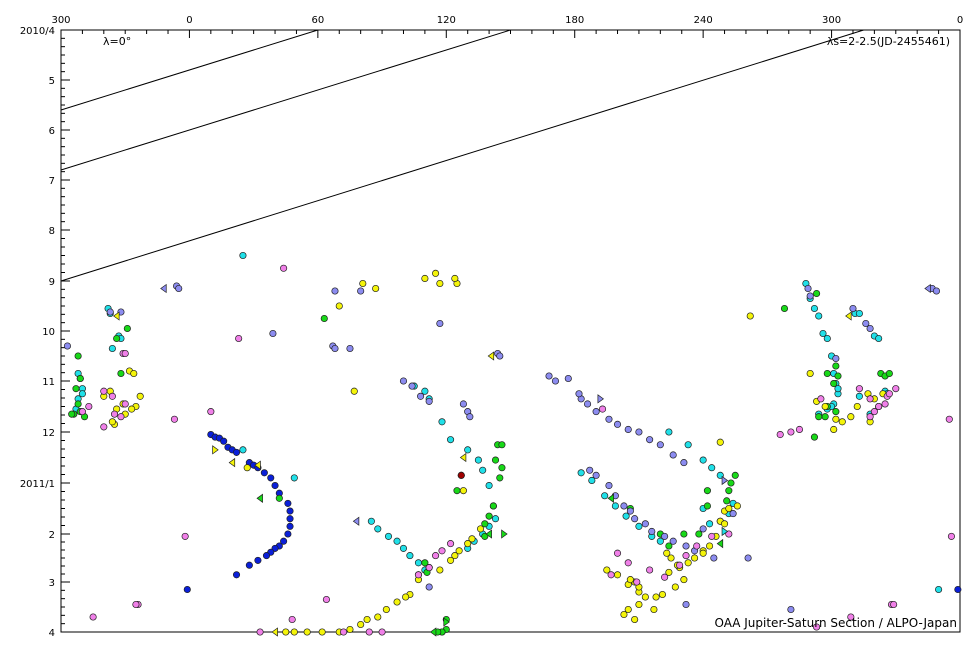  What do you see at coordinates (60, 20) in the screenshot?
I see `x-tick-label: 300` at bounding box center [60, 20].